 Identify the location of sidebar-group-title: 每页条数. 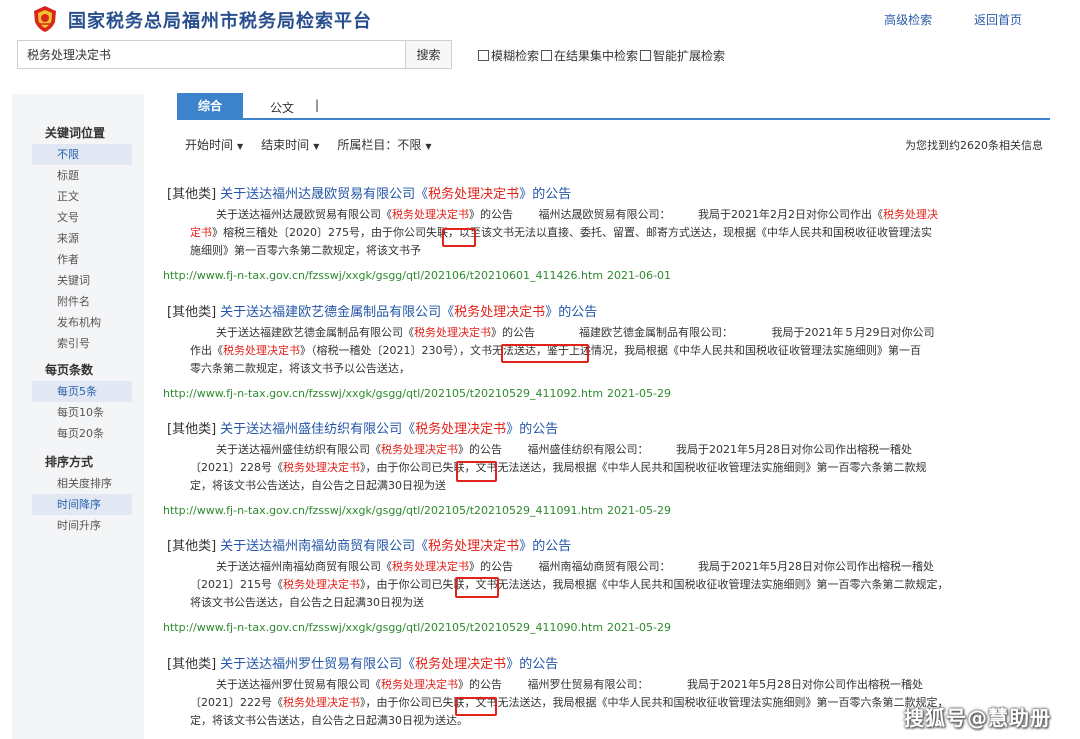
(69, 370).